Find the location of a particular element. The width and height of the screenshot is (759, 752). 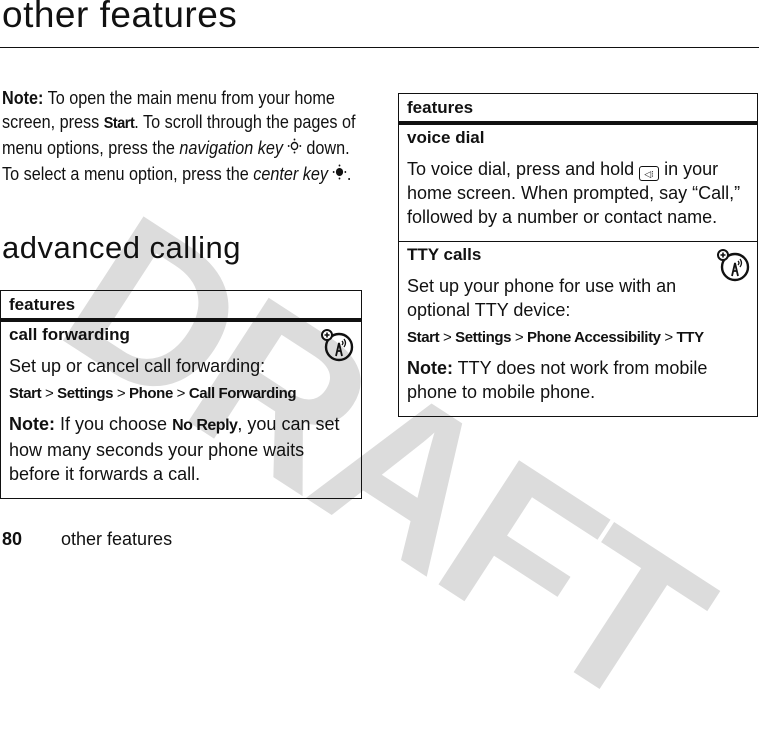

menu-path-step: TTY is located at coordinates (690, 337).